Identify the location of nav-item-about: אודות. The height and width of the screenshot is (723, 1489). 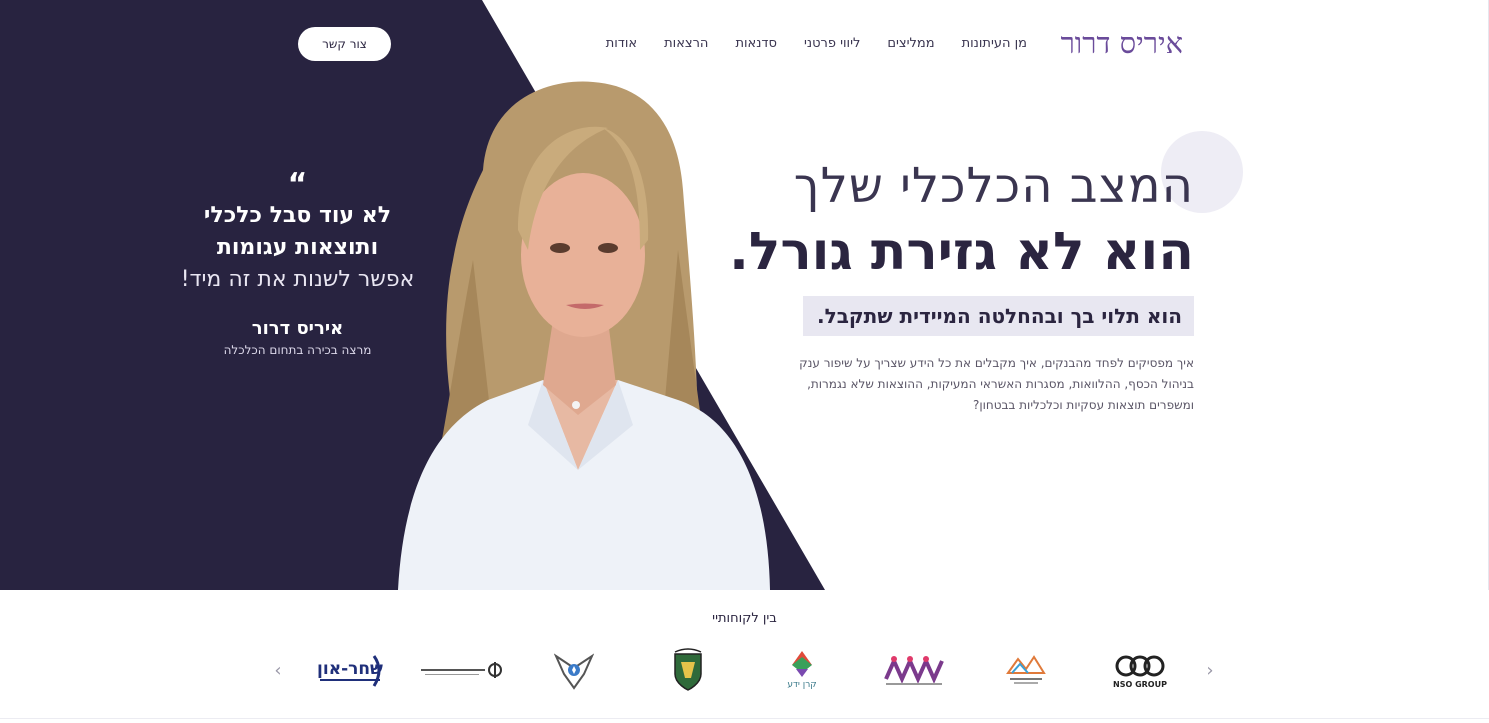
(621, 43).